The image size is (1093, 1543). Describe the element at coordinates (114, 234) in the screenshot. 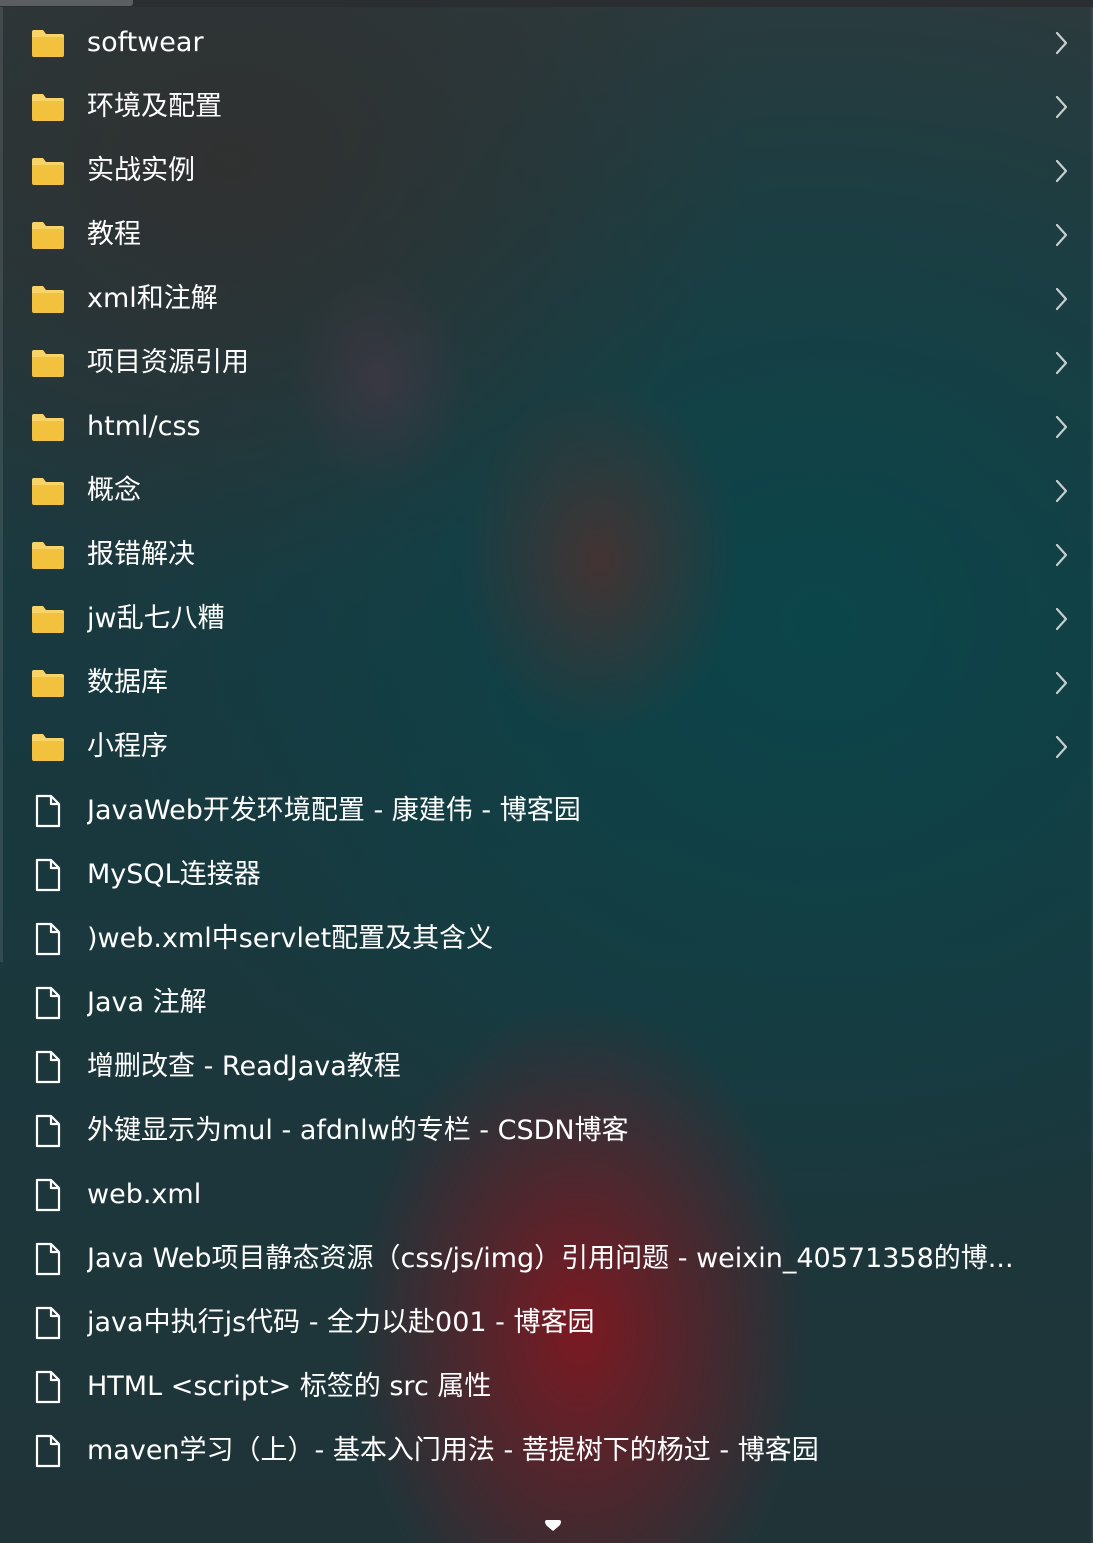

I see `folder-label: 教程` at that location.